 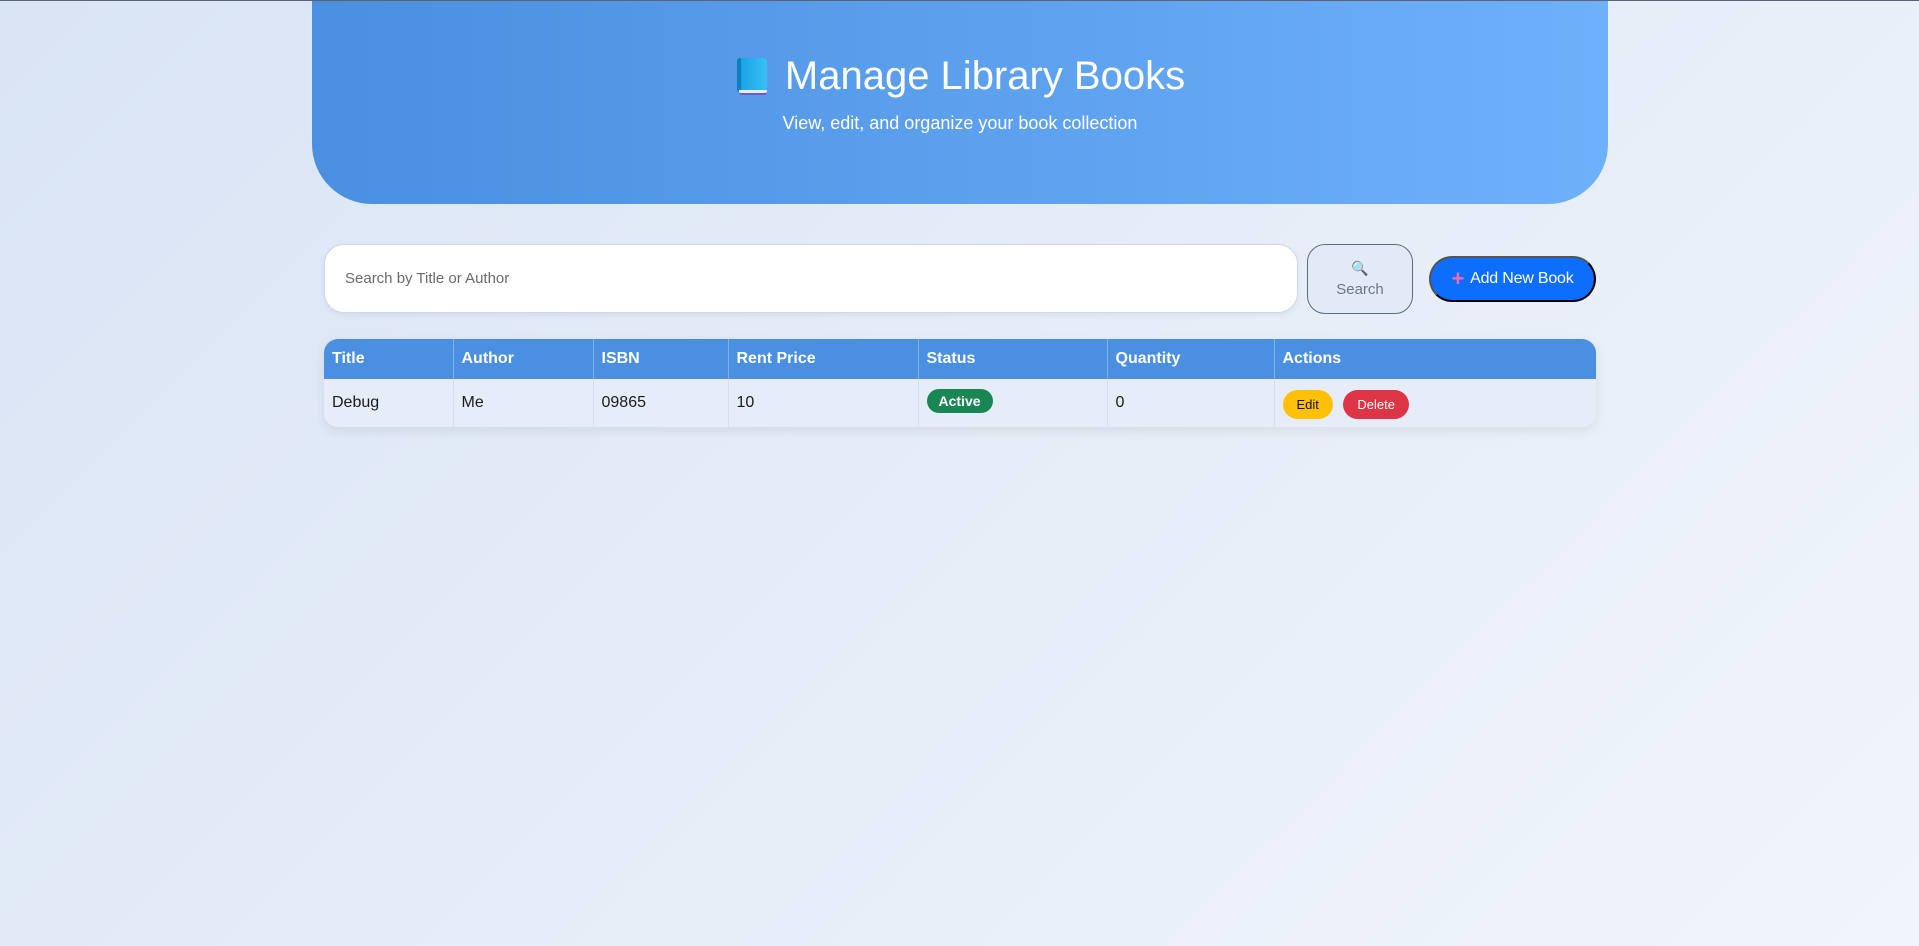 I want to click on cell-actions: Edit Delete, so click(x=1435, y=403).